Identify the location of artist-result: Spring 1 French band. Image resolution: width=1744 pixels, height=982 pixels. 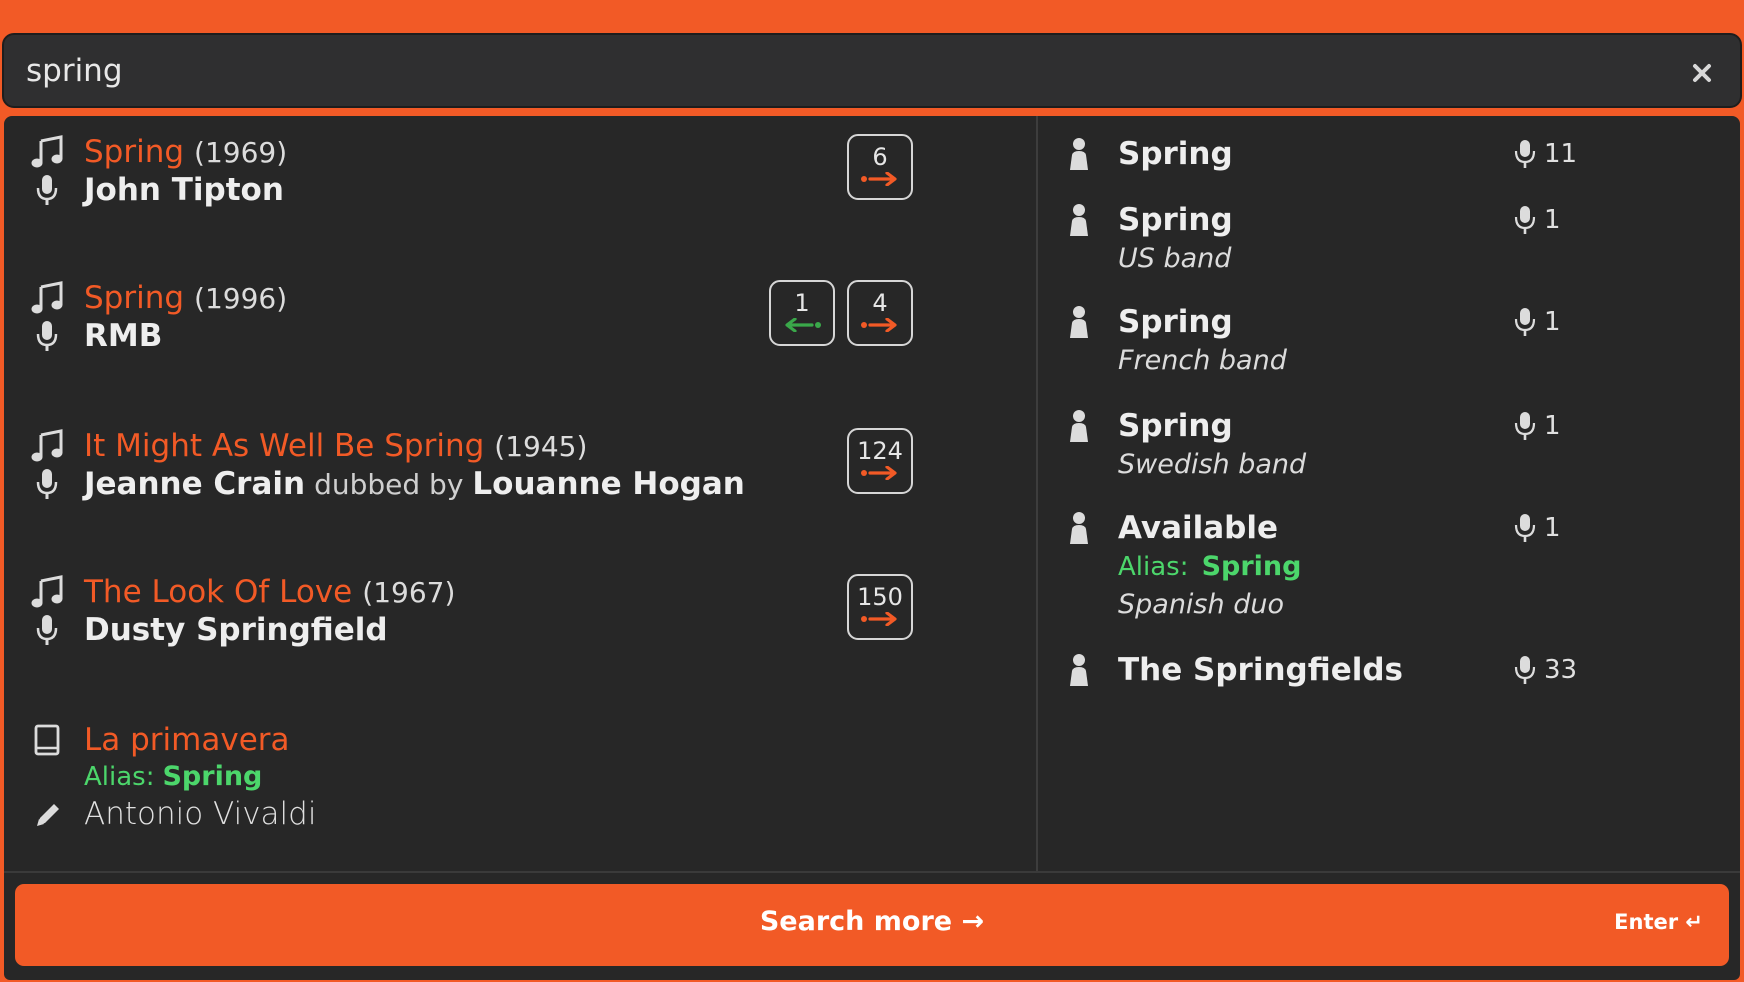
(1394, 341).